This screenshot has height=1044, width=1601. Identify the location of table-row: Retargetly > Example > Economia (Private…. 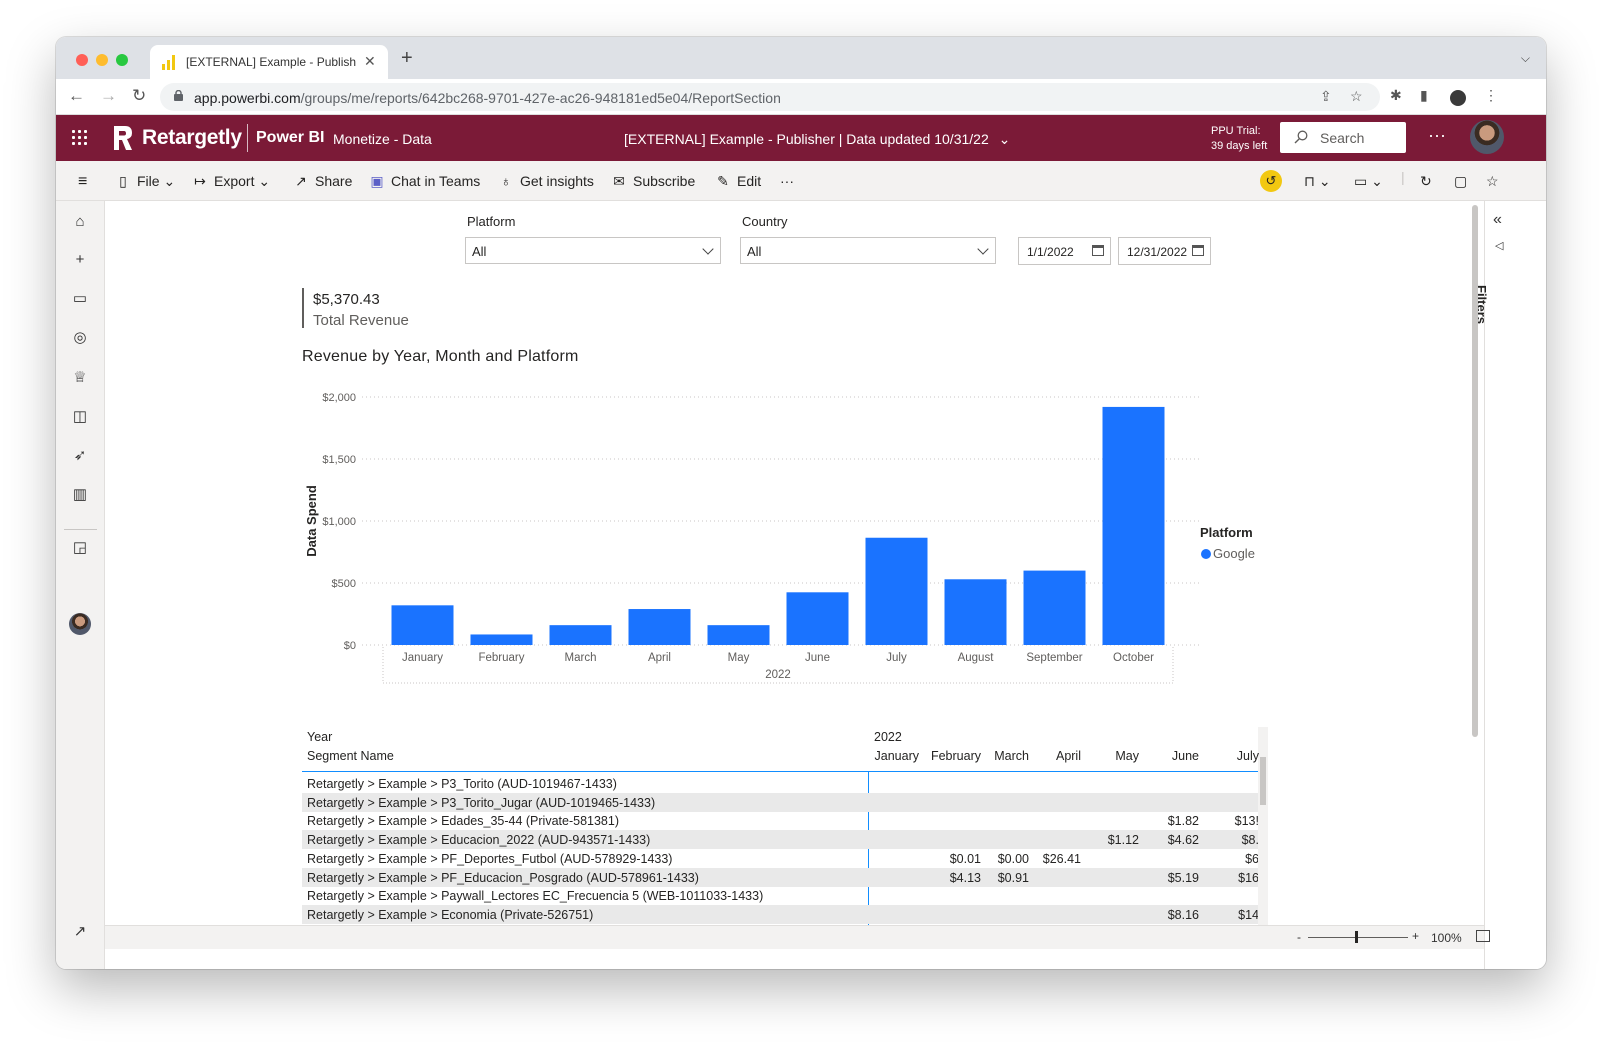
(783, 914).